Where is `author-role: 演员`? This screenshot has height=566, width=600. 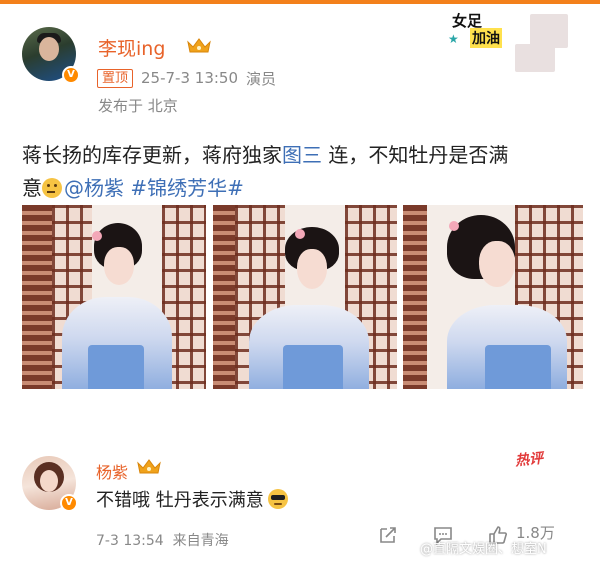 author-role: 演员 is located at coordinates (261, 78).